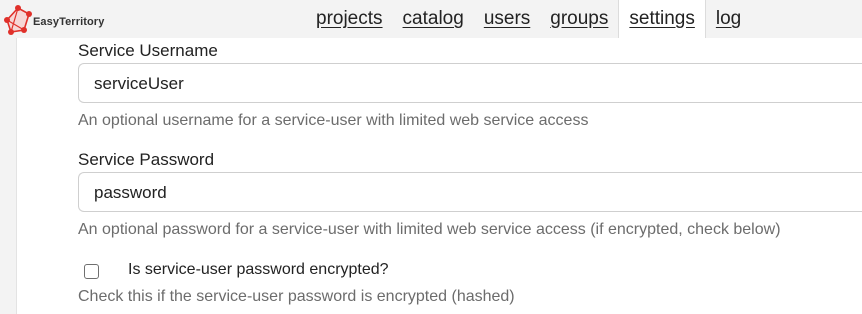 The height and width of the screenshot is (314, 862). I want to click on service-username-input: serviceUser, so click(470, 83).